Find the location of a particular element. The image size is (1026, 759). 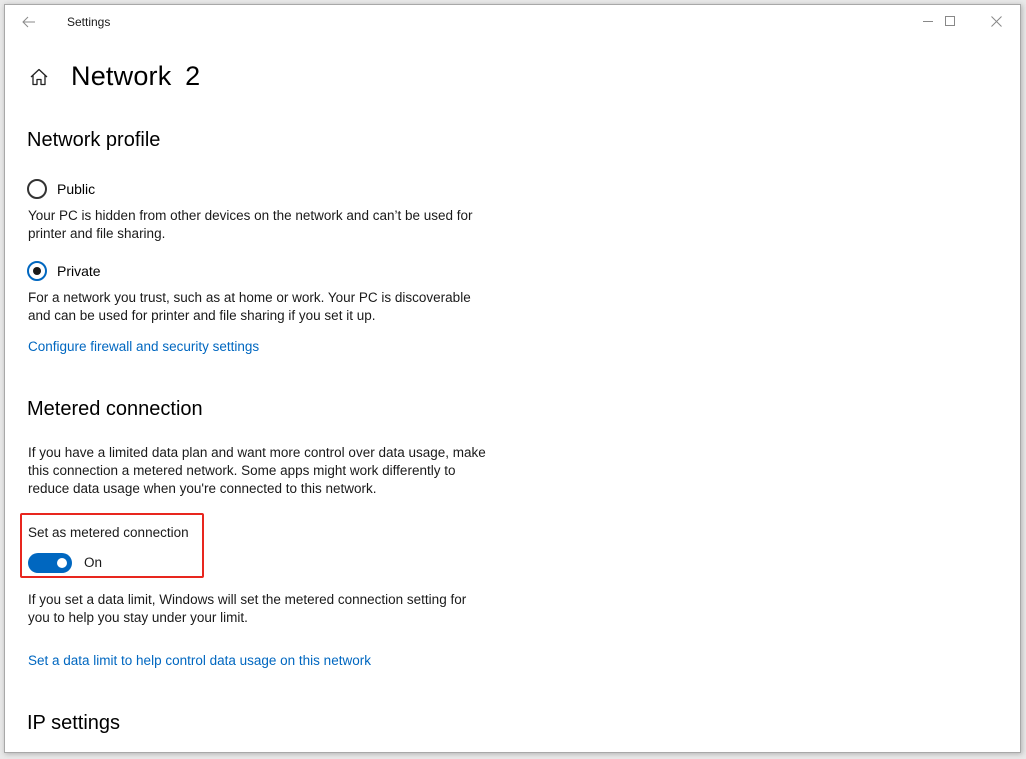

close-icon is located at coordinates (996, 21).